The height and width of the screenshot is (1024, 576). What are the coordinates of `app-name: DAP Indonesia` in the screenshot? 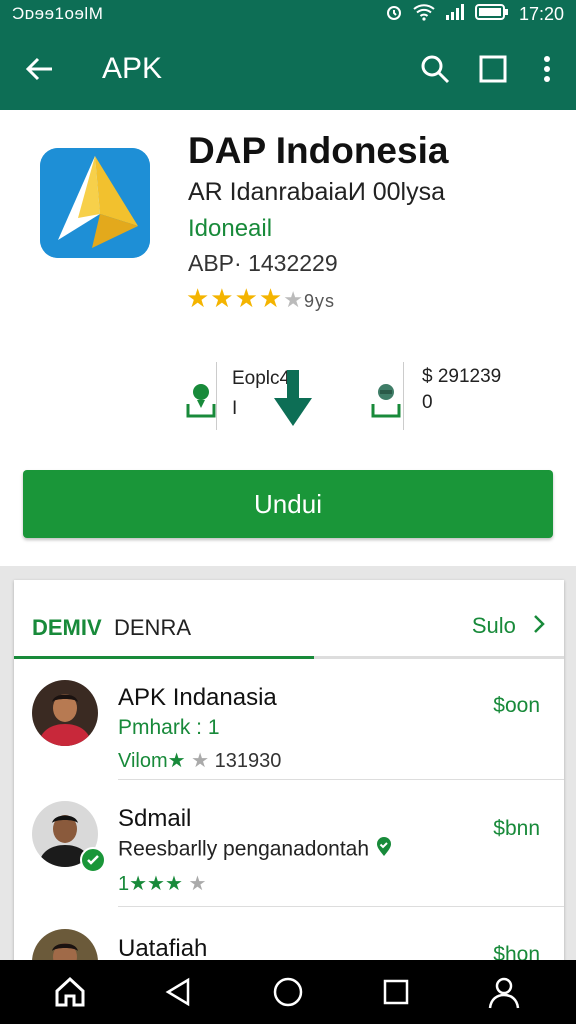 It's located at (318, 150).